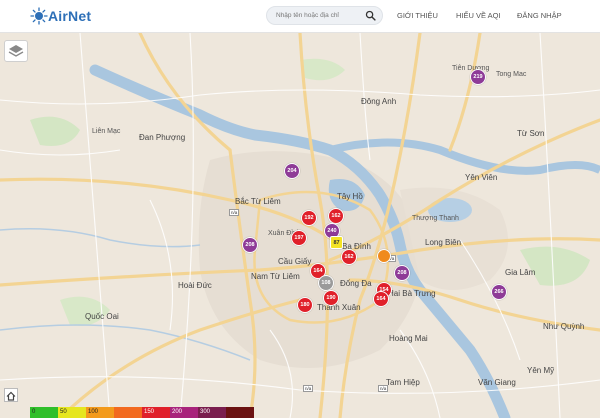 The height and width of the screenshot is (418, 600). What do you see at coordinates (412, 293) in the screenshot?
I see `place-label: Hai Bà Trưng` at bounding box center [412, 293].